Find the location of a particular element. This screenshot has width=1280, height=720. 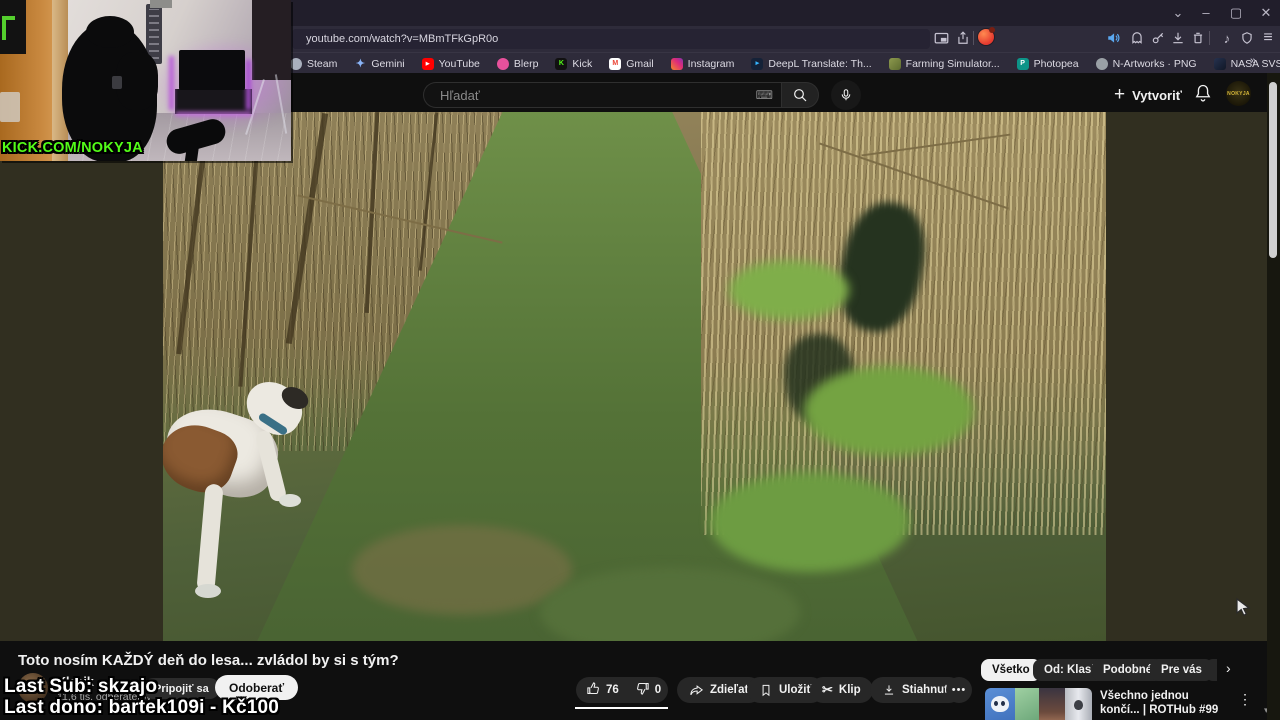

bookmark-n-artworks: N-Artworks · PNG is located at coordinates (1146, 63).